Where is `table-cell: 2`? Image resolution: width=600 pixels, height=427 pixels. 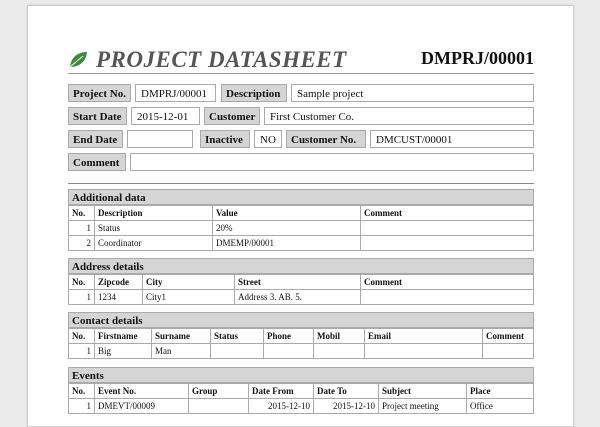 table-cell: 2 is located at coordinates (81, 243).